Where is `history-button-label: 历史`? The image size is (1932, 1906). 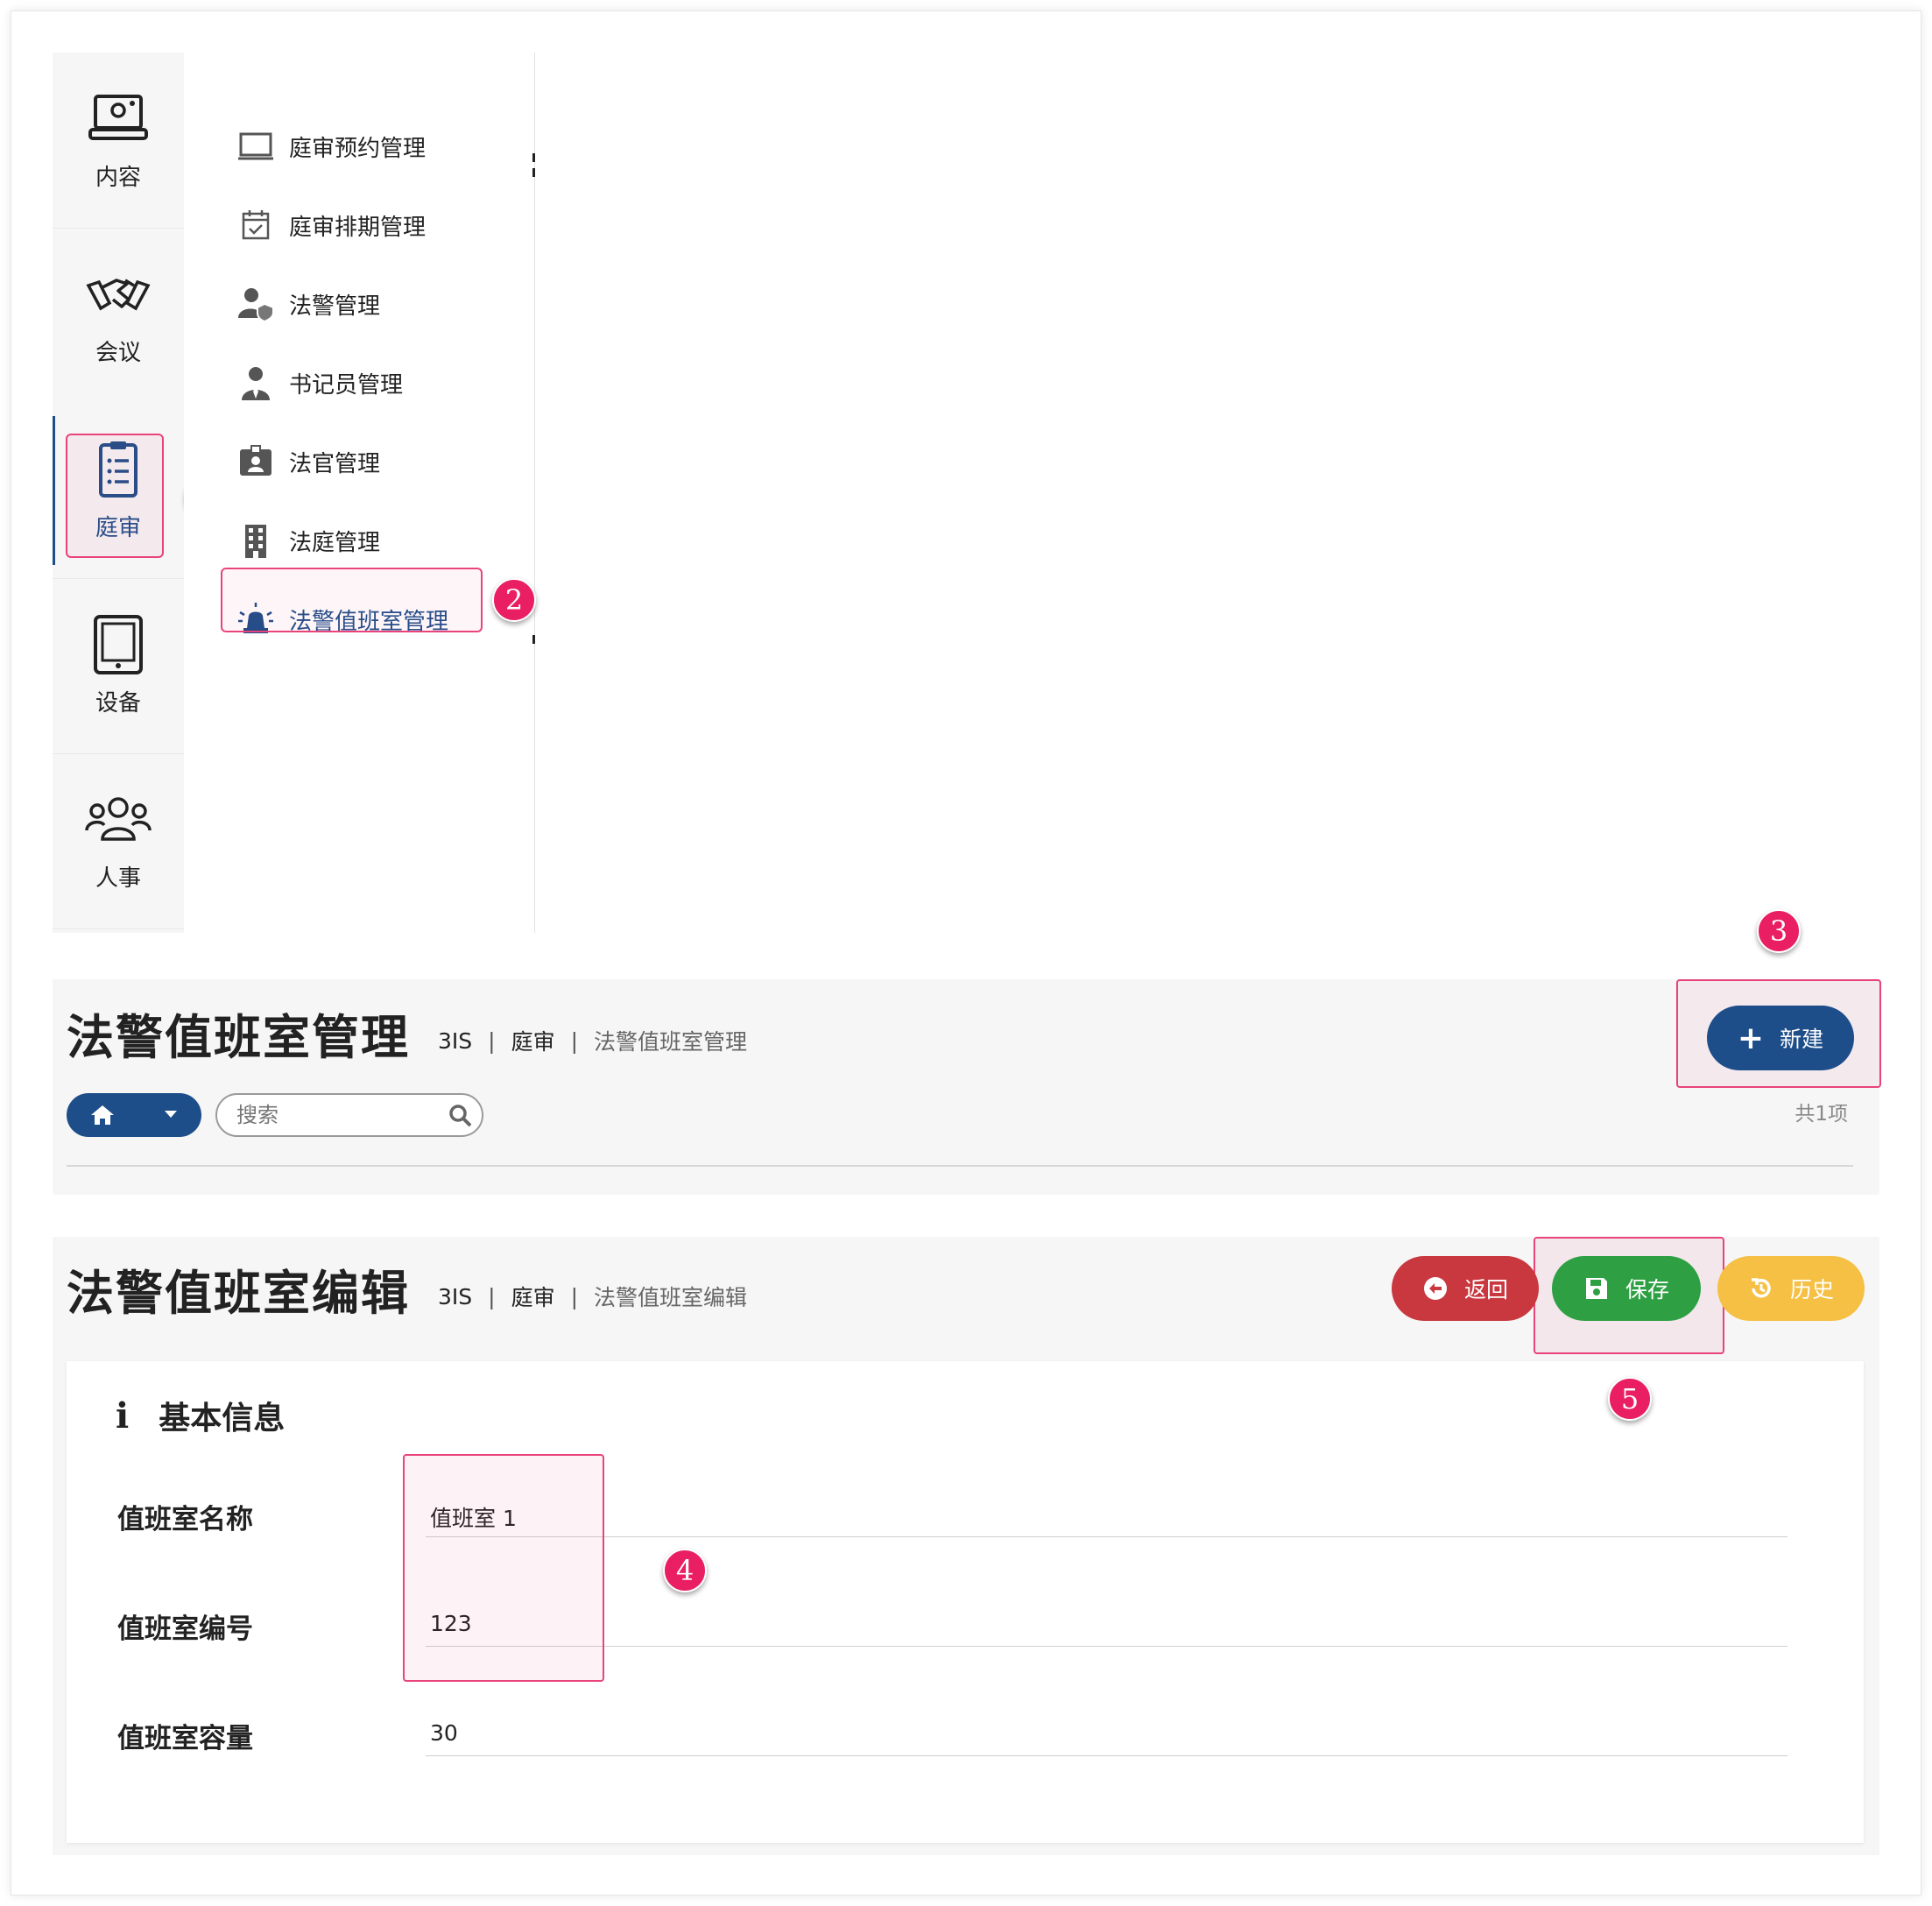 history-button-label: 历史 is located at coordinates (1811, 1289).